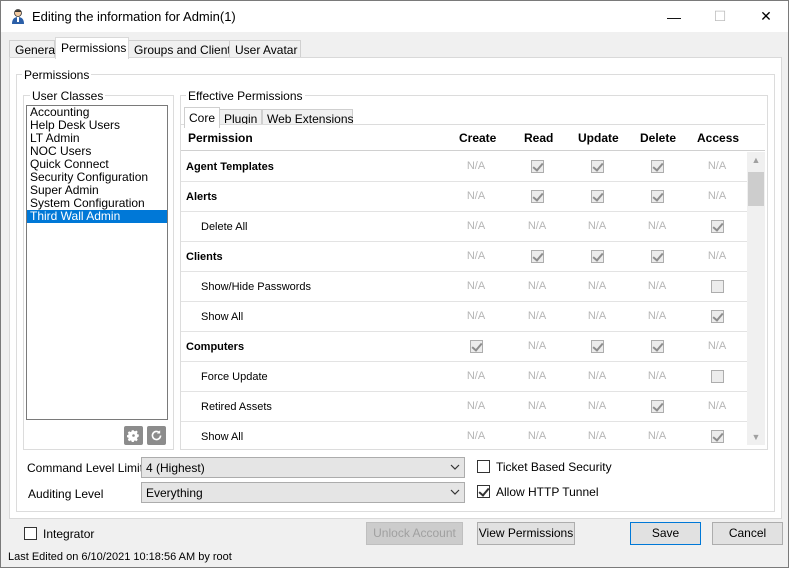 The image size is (789, 568). What do you see at coordinates (756, 298) in the screenshot?
I see `grid-scrollbar: ▲ ▼` at bounding box center [756, 298].